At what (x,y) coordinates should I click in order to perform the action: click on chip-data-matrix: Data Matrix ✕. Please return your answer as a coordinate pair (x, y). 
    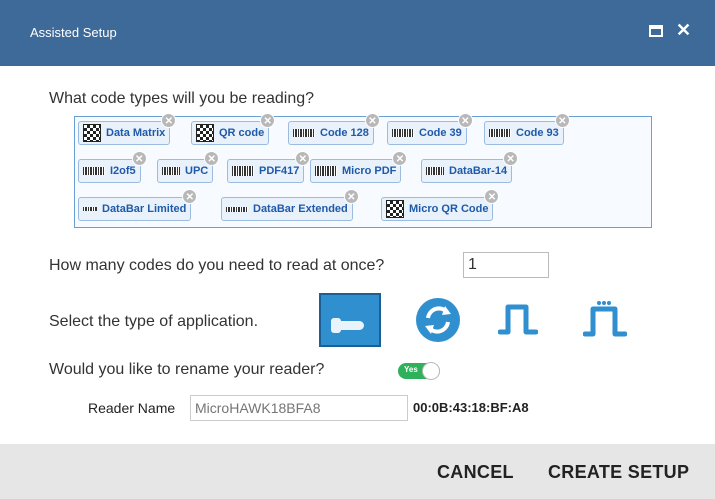
    Looking at the image, I should click on (127, 129).